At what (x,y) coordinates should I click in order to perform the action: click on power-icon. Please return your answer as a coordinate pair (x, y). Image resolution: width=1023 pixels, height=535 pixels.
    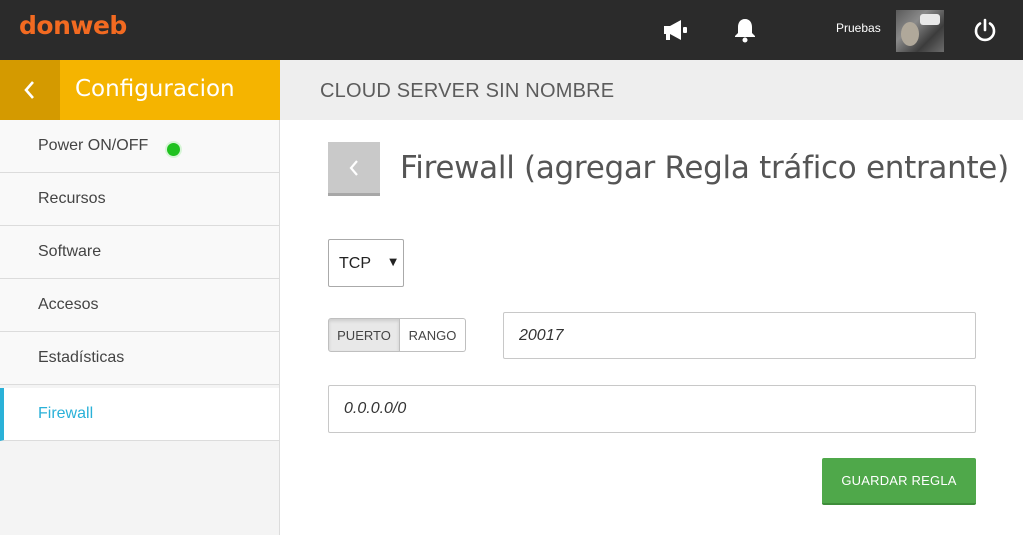
    Looking at the image, I should click on (985, 30).